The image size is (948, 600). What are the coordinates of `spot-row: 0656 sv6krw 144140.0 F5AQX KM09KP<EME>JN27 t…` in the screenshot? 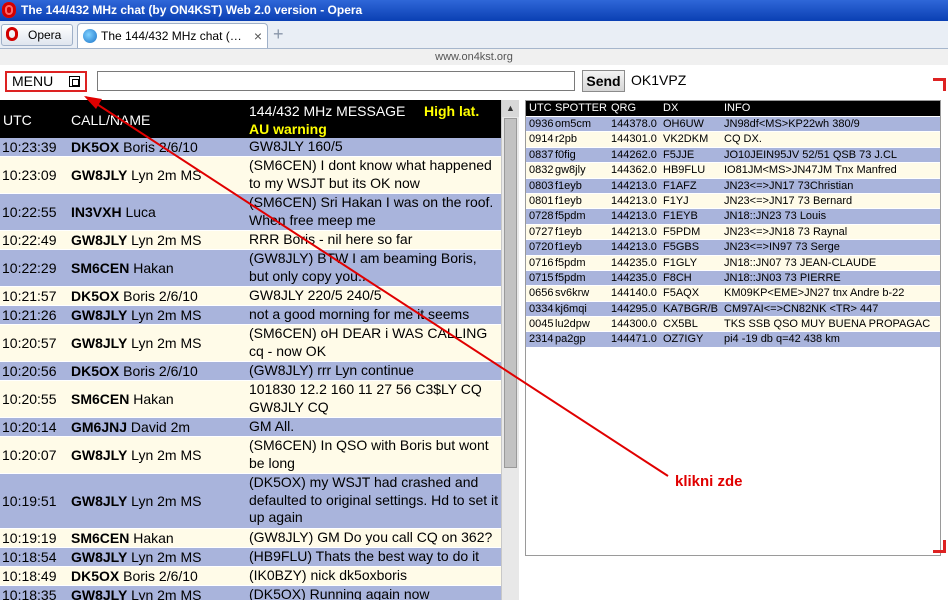 It's located at (733, 294).